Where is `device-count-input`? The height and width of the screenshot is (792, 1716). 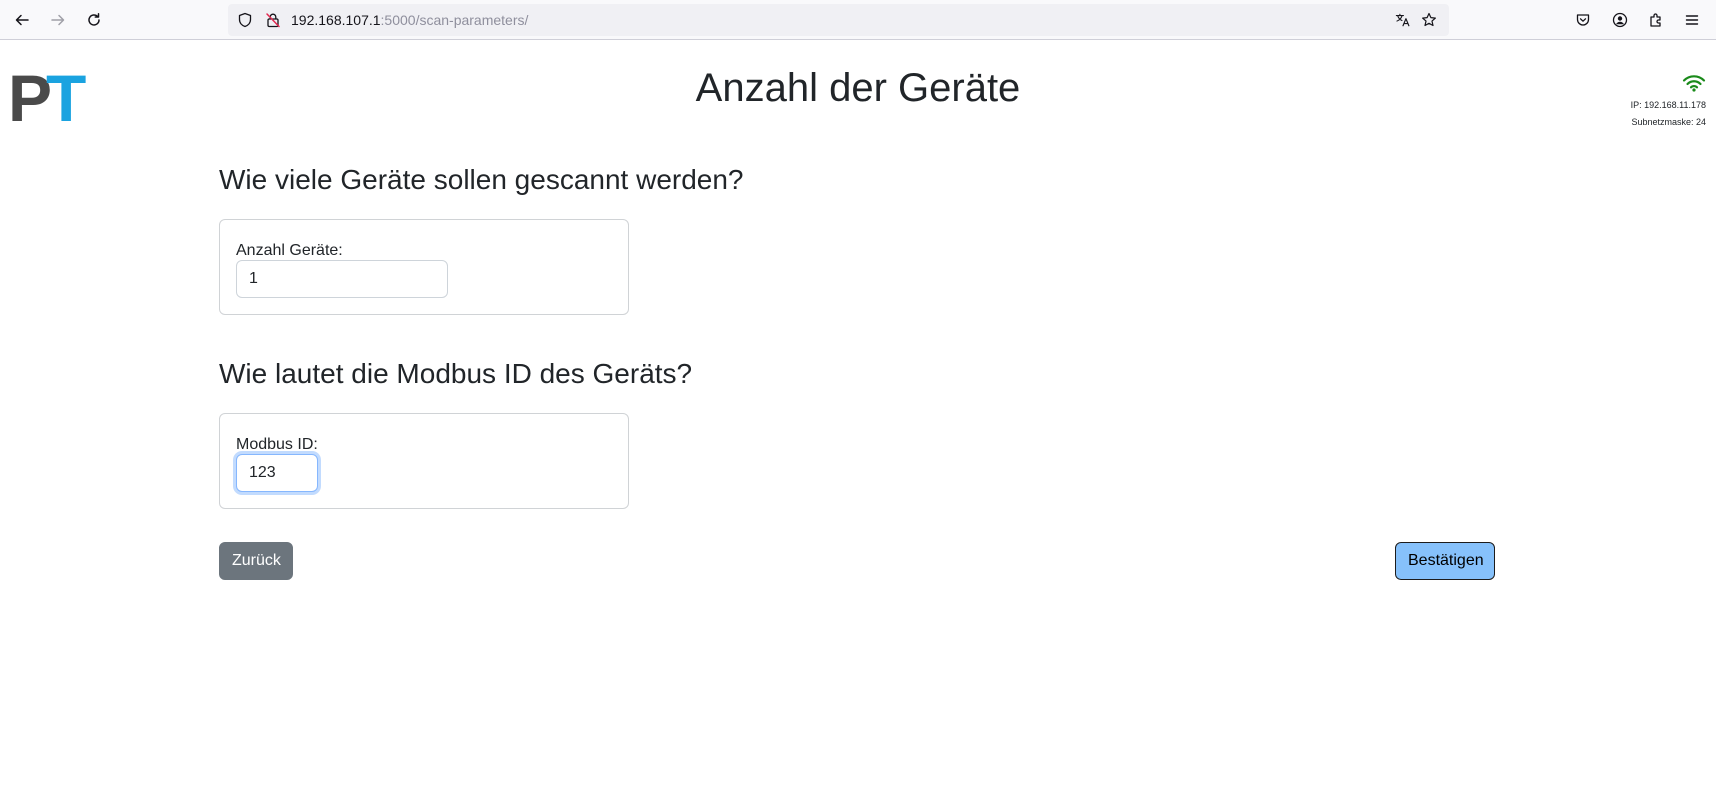 device-count-input is located at coordinates (342, 279).